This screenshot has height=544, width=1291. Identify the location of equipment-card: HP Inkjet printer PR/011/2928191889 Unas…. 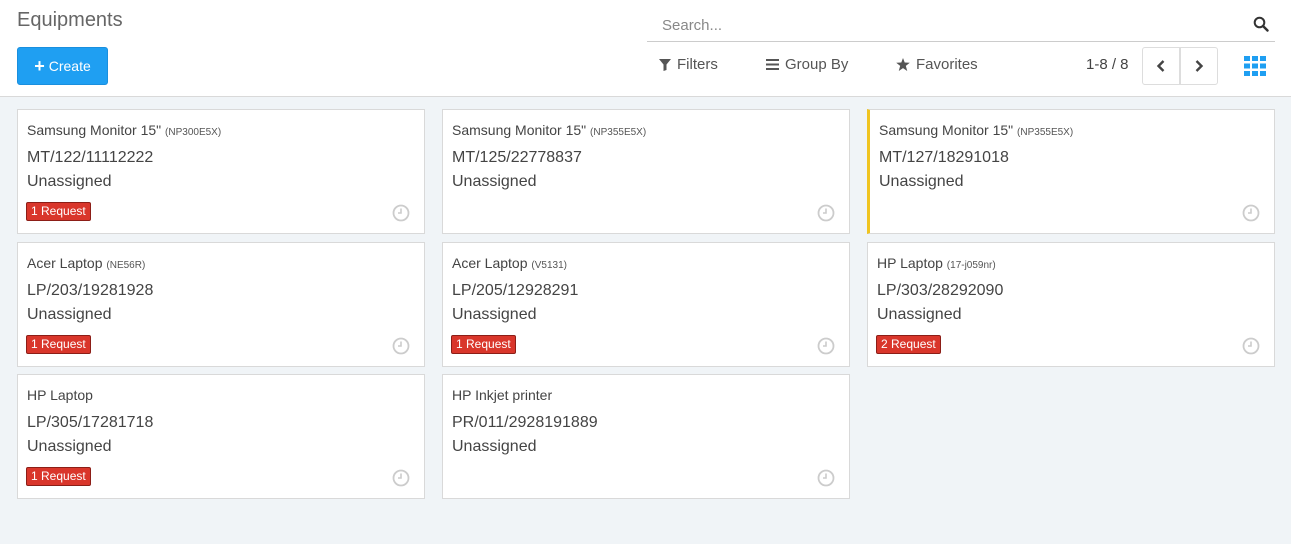
(646, 436).